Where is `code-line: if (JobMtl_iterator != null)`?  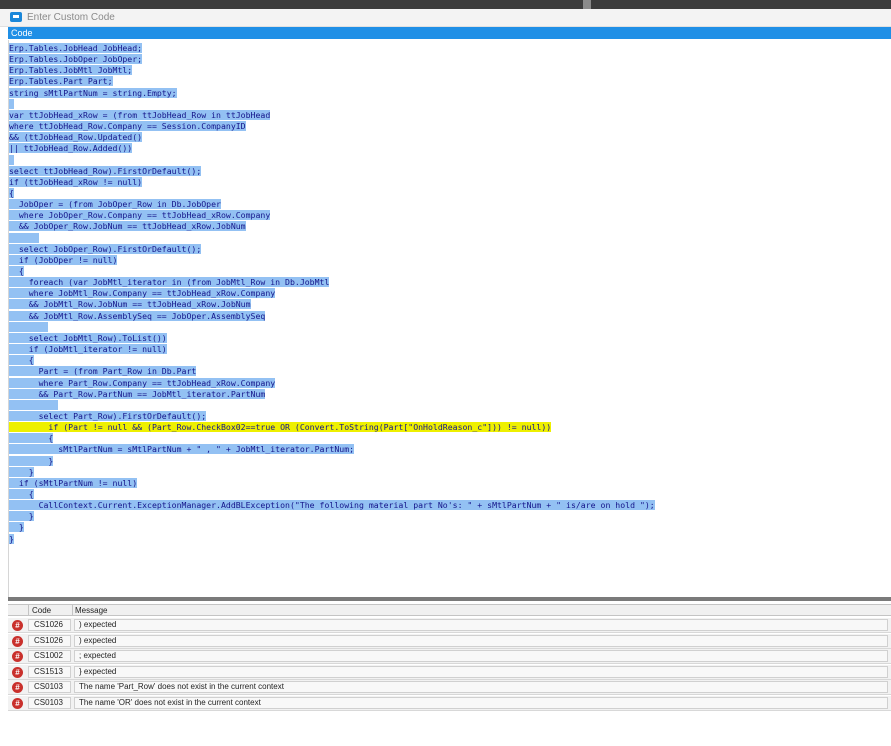
code-line: if (JobMtl_iterator != null) is located at coordinates (88, 349).